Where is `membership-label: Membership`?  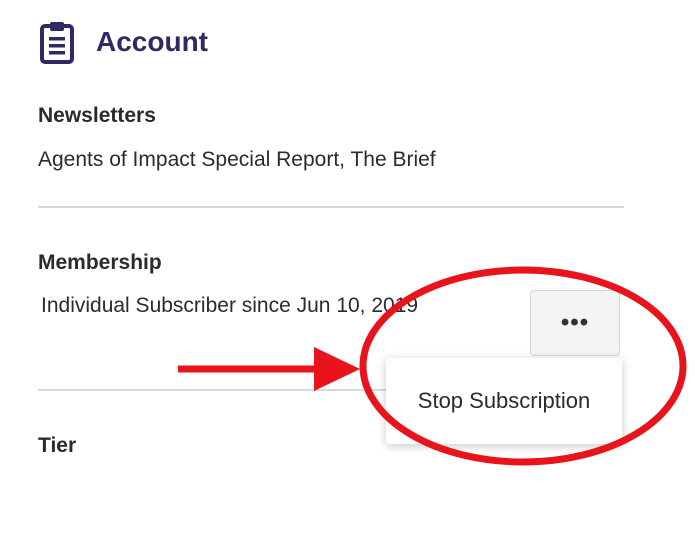 membership-label: Membership is located at coordinates (100, 262).